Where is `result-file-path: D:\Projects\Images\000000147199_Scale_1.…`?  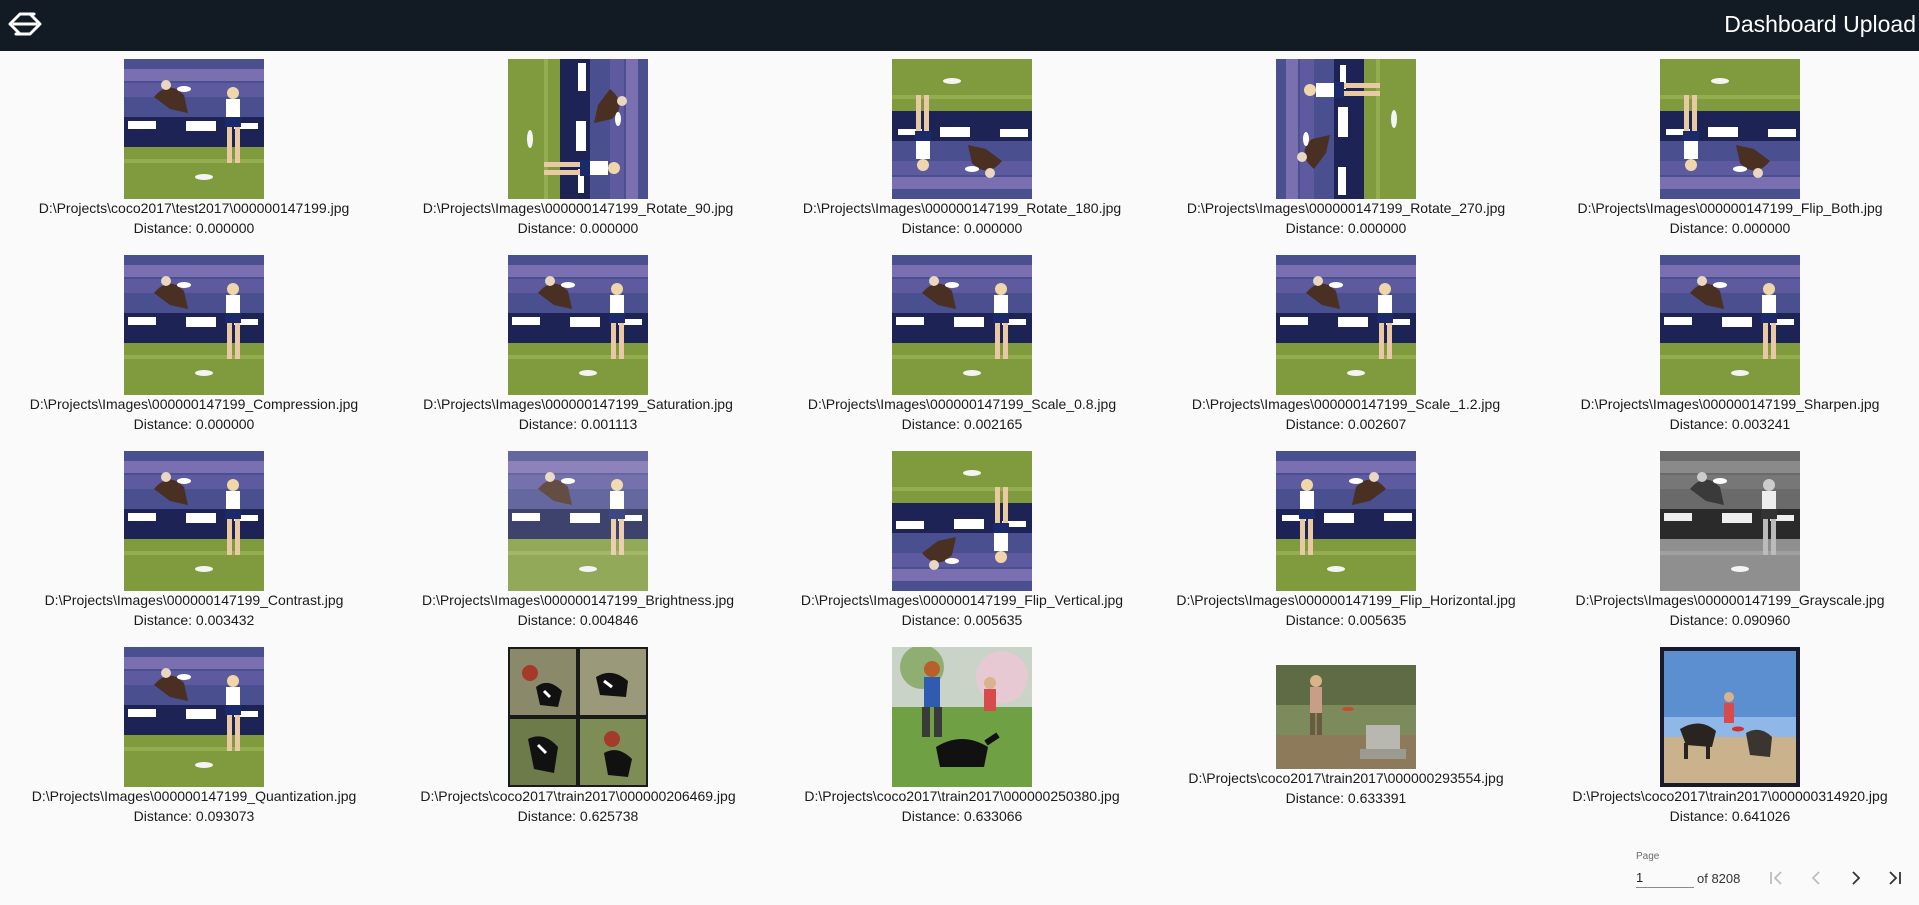
result-file-path: D:\Projects\Images\000000147199_Scale_1.… is located at coordinates (1346, 404).